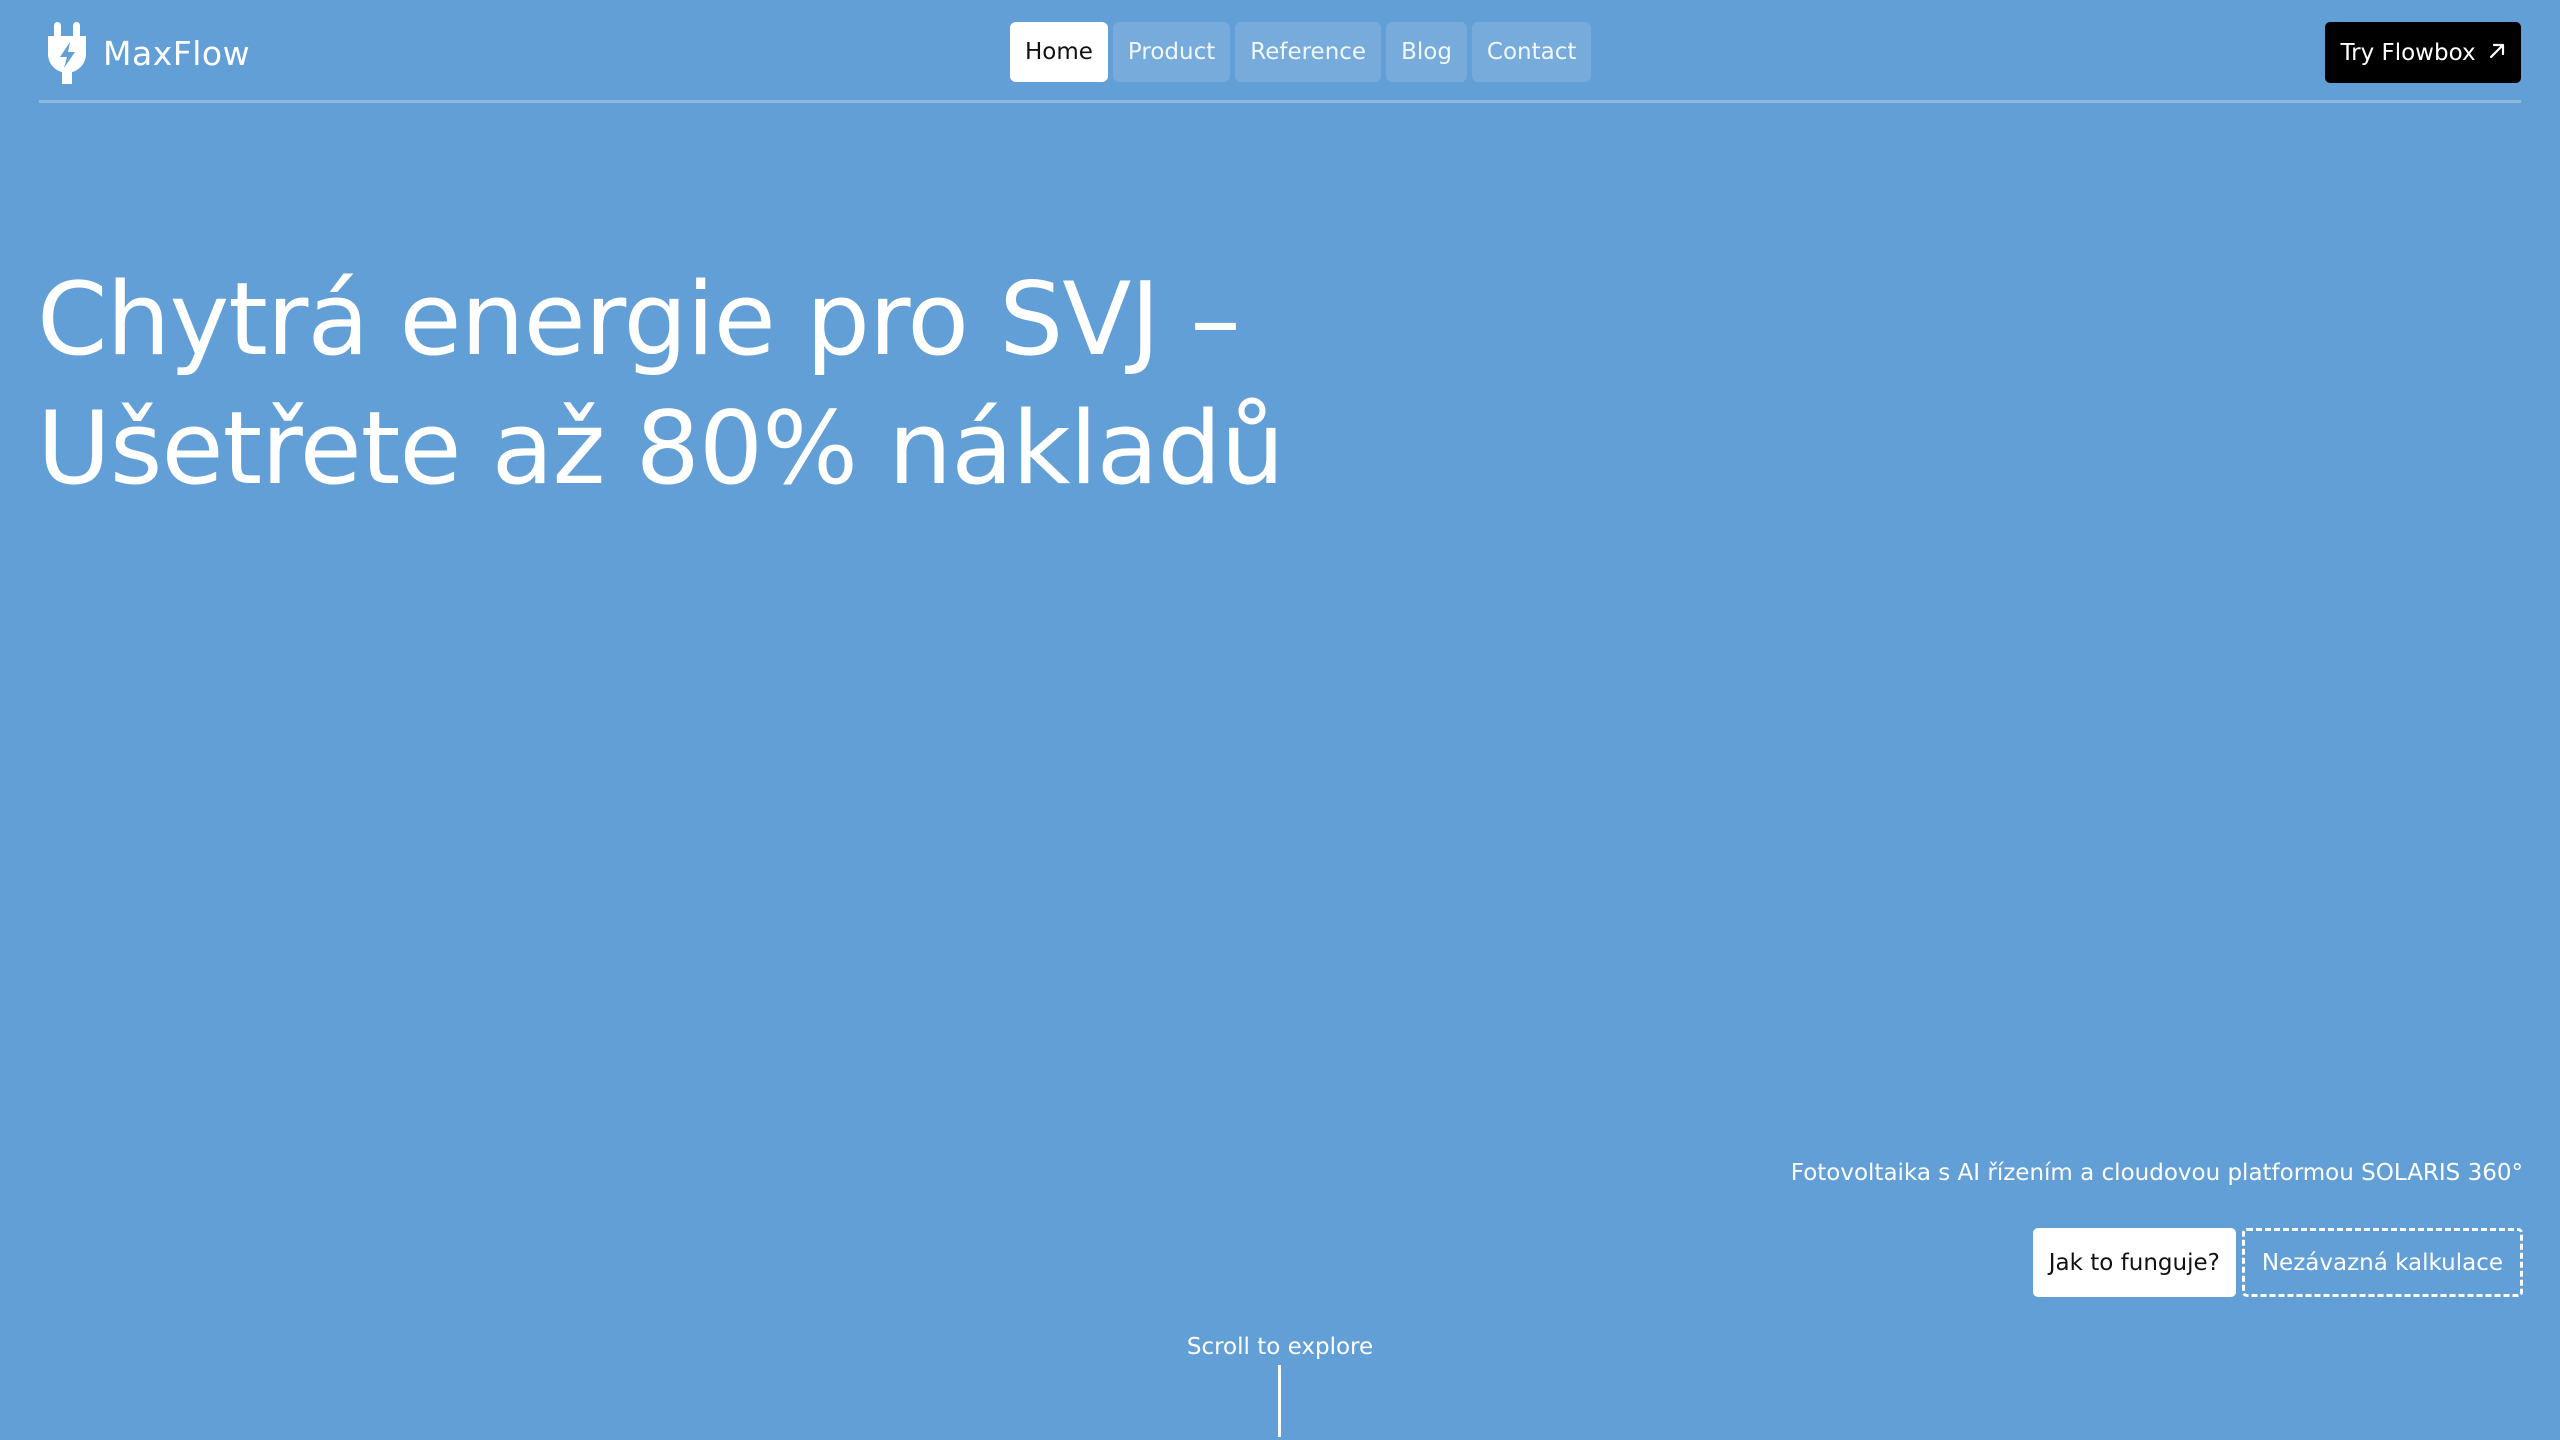 Image resolution: width=2560 pixels, height=1440 pixels. What do you see at coordinates (1171, 52) in the screenshot?
I see `nav-item-product: Product` at bounding box center [1171, 52].